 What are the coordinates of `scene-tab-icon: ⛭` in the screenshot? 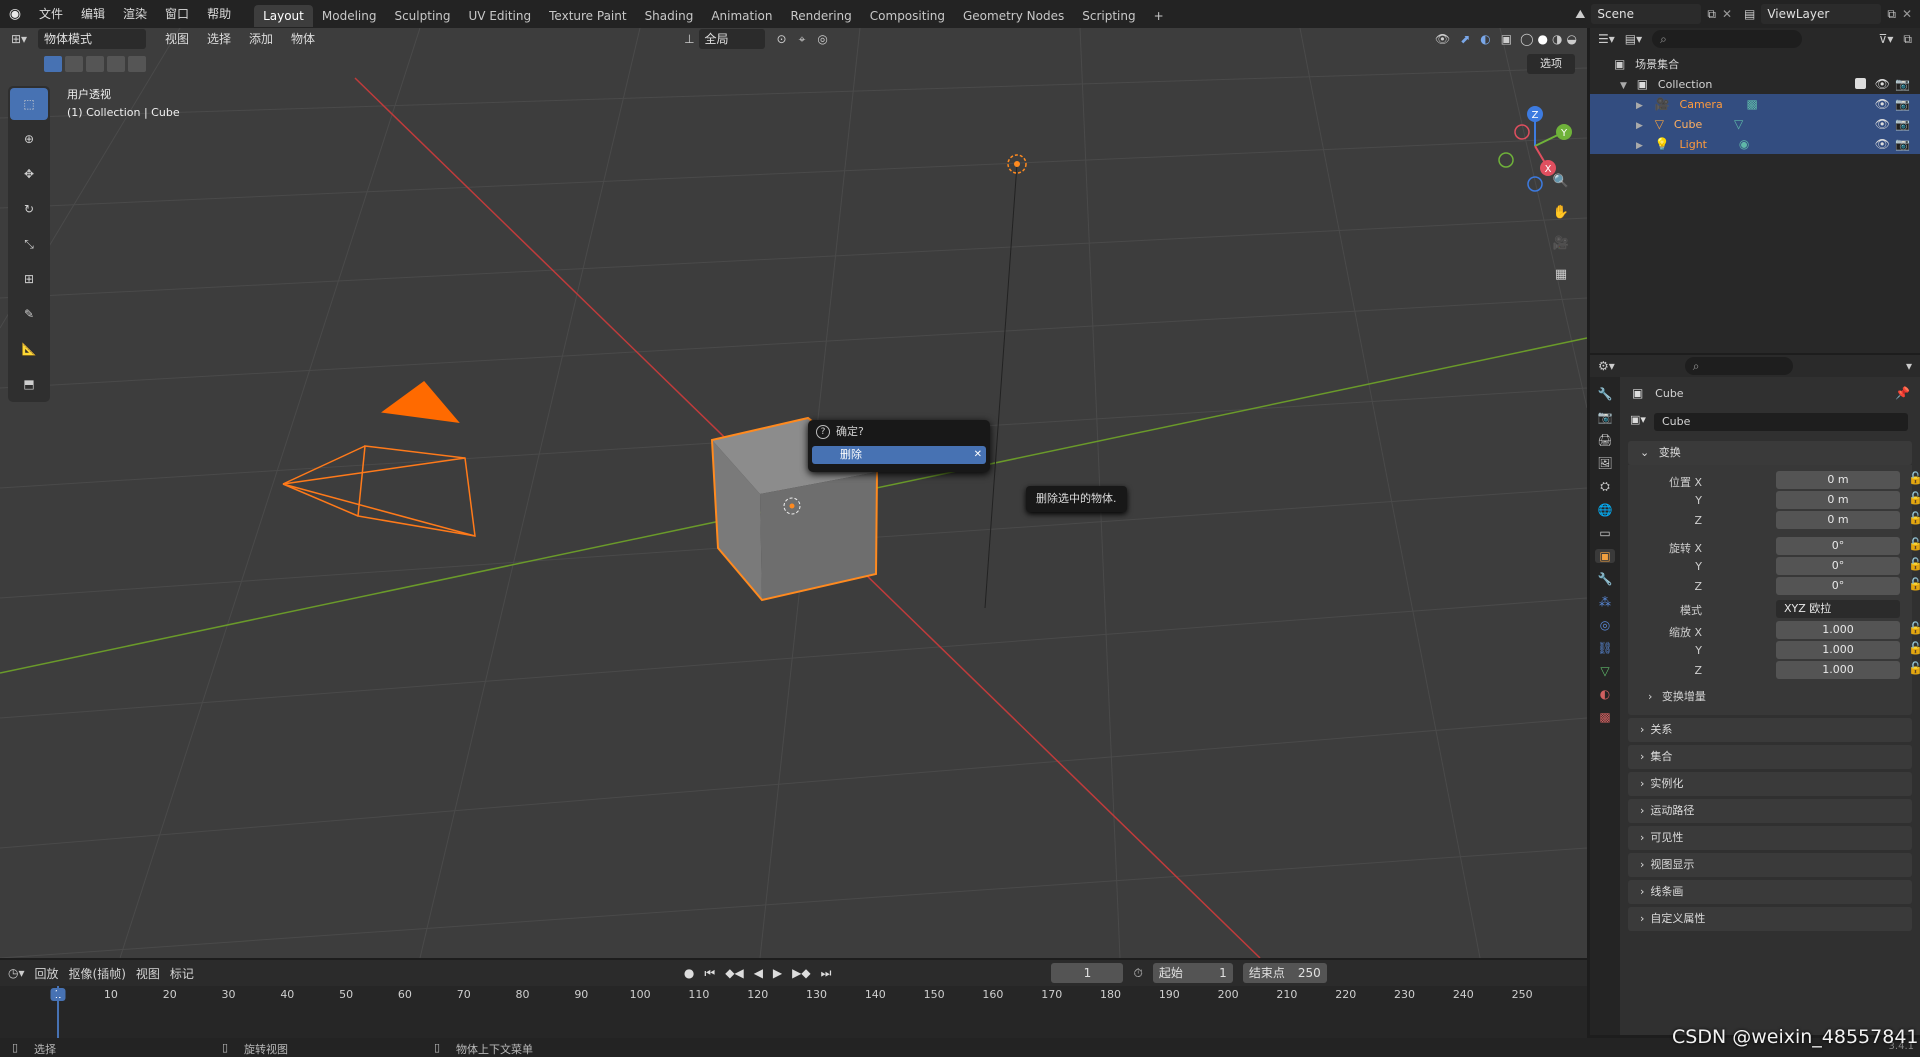 It's located at (1605, 486).